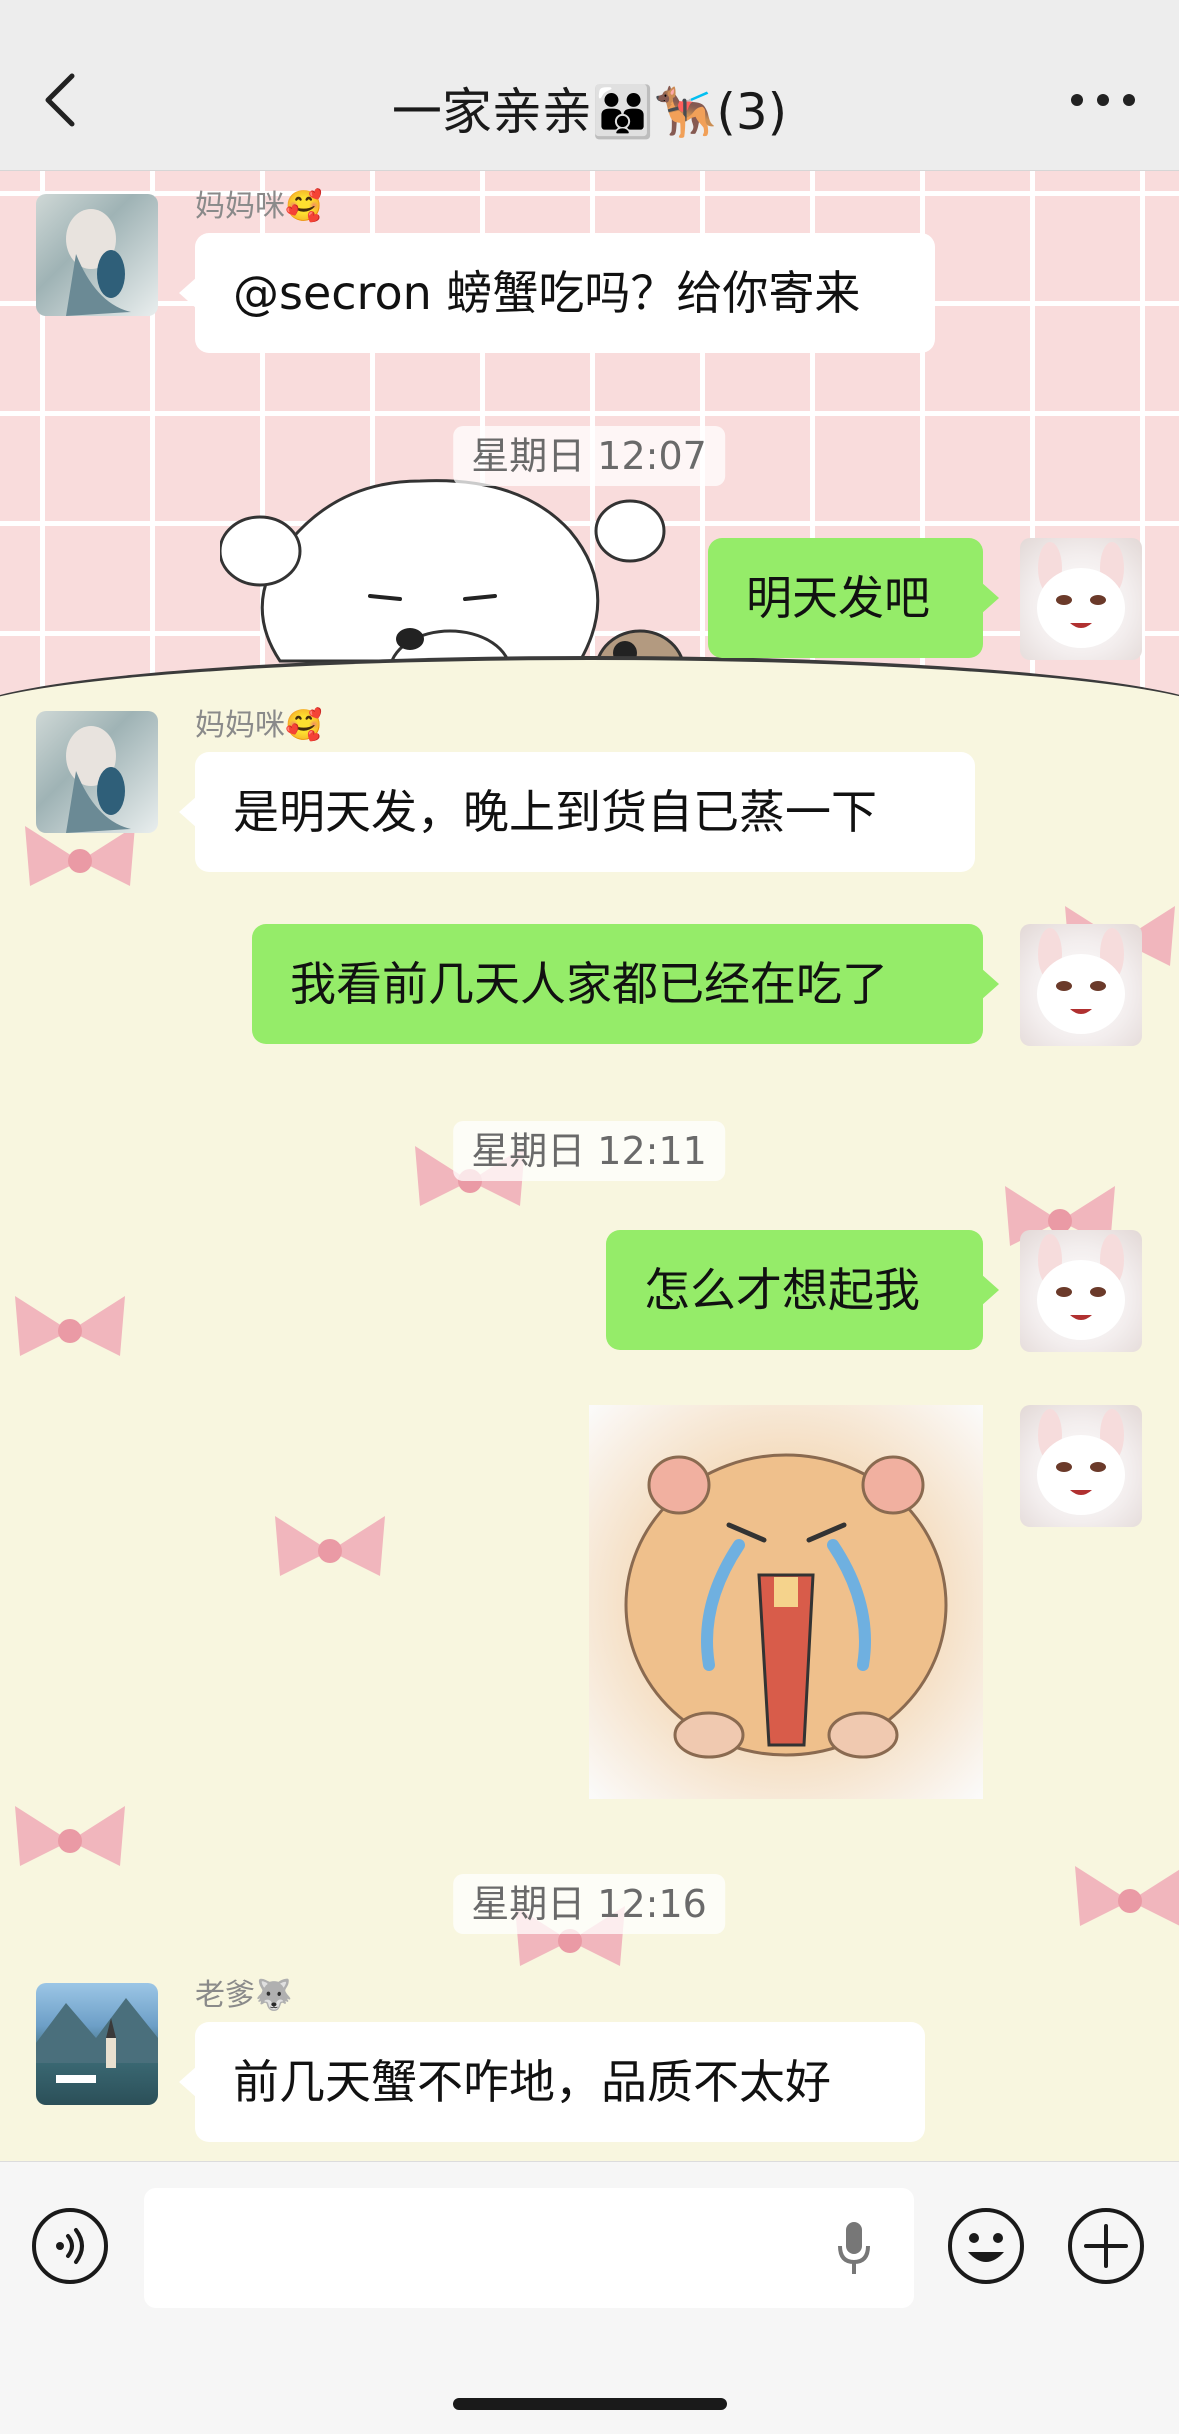 The width and height of the screenshot is (1179, 2434). What do you see at coordinates (1103, 100) in the screenshot?
I see `more-dots-icon` at bounding box center [1103, 100].